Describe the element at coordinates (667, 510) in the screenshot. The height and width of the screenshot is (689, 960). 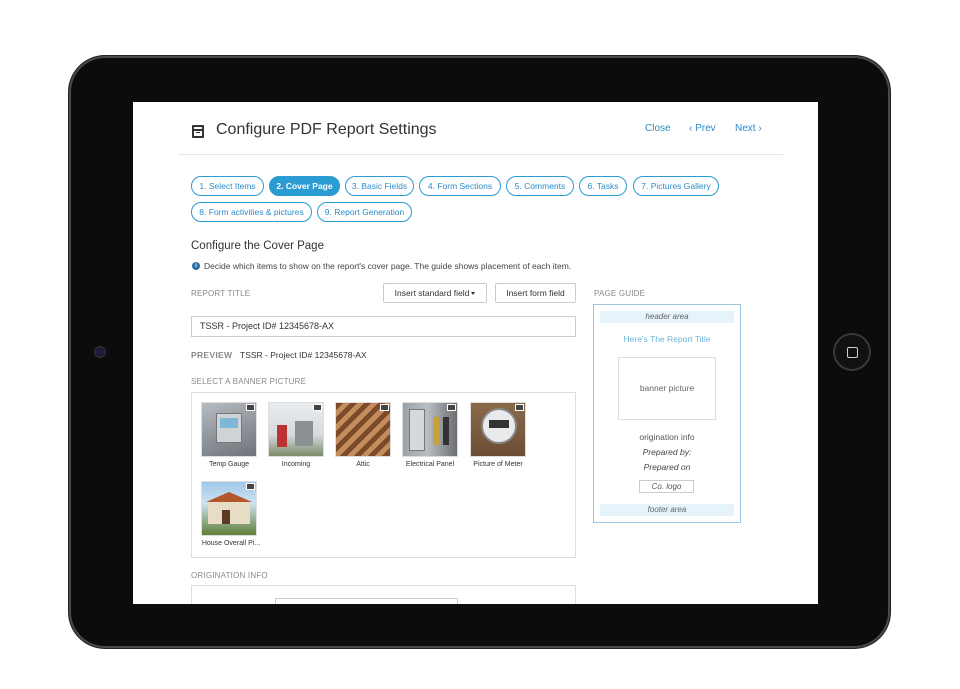
I see `guide-footer-area: footer area` at that location.